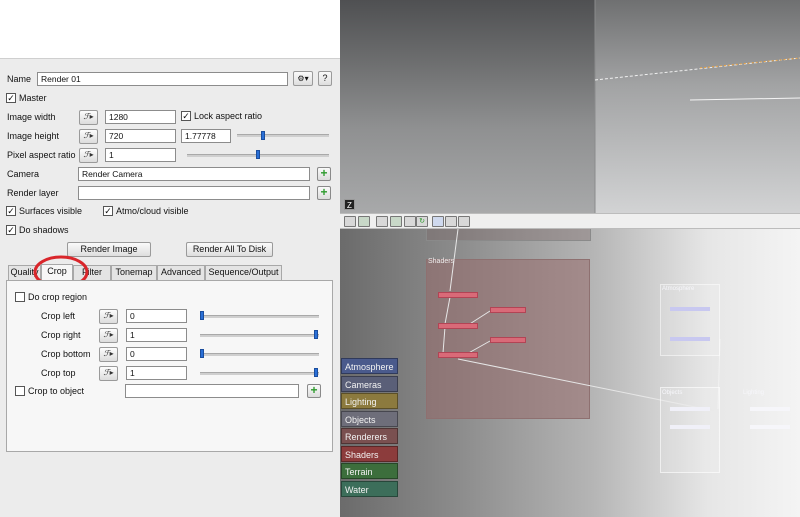 Image resolution: width=800 pixels, height=517 pixels. What do you see at coordinates (314, 391) in the screenshot?
I see `add-crop-object-button: +` at bounding box center [314, 391].